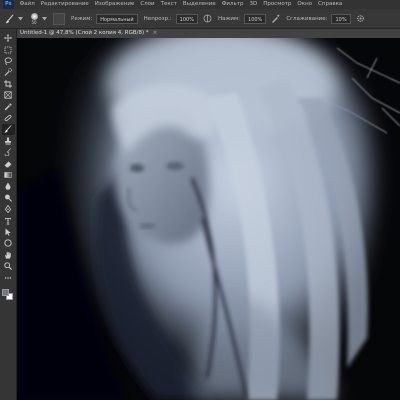  Describe the element at coordinates (8, 141) in the screenshot. I see `clone-stamp-tool-icon` at that location.